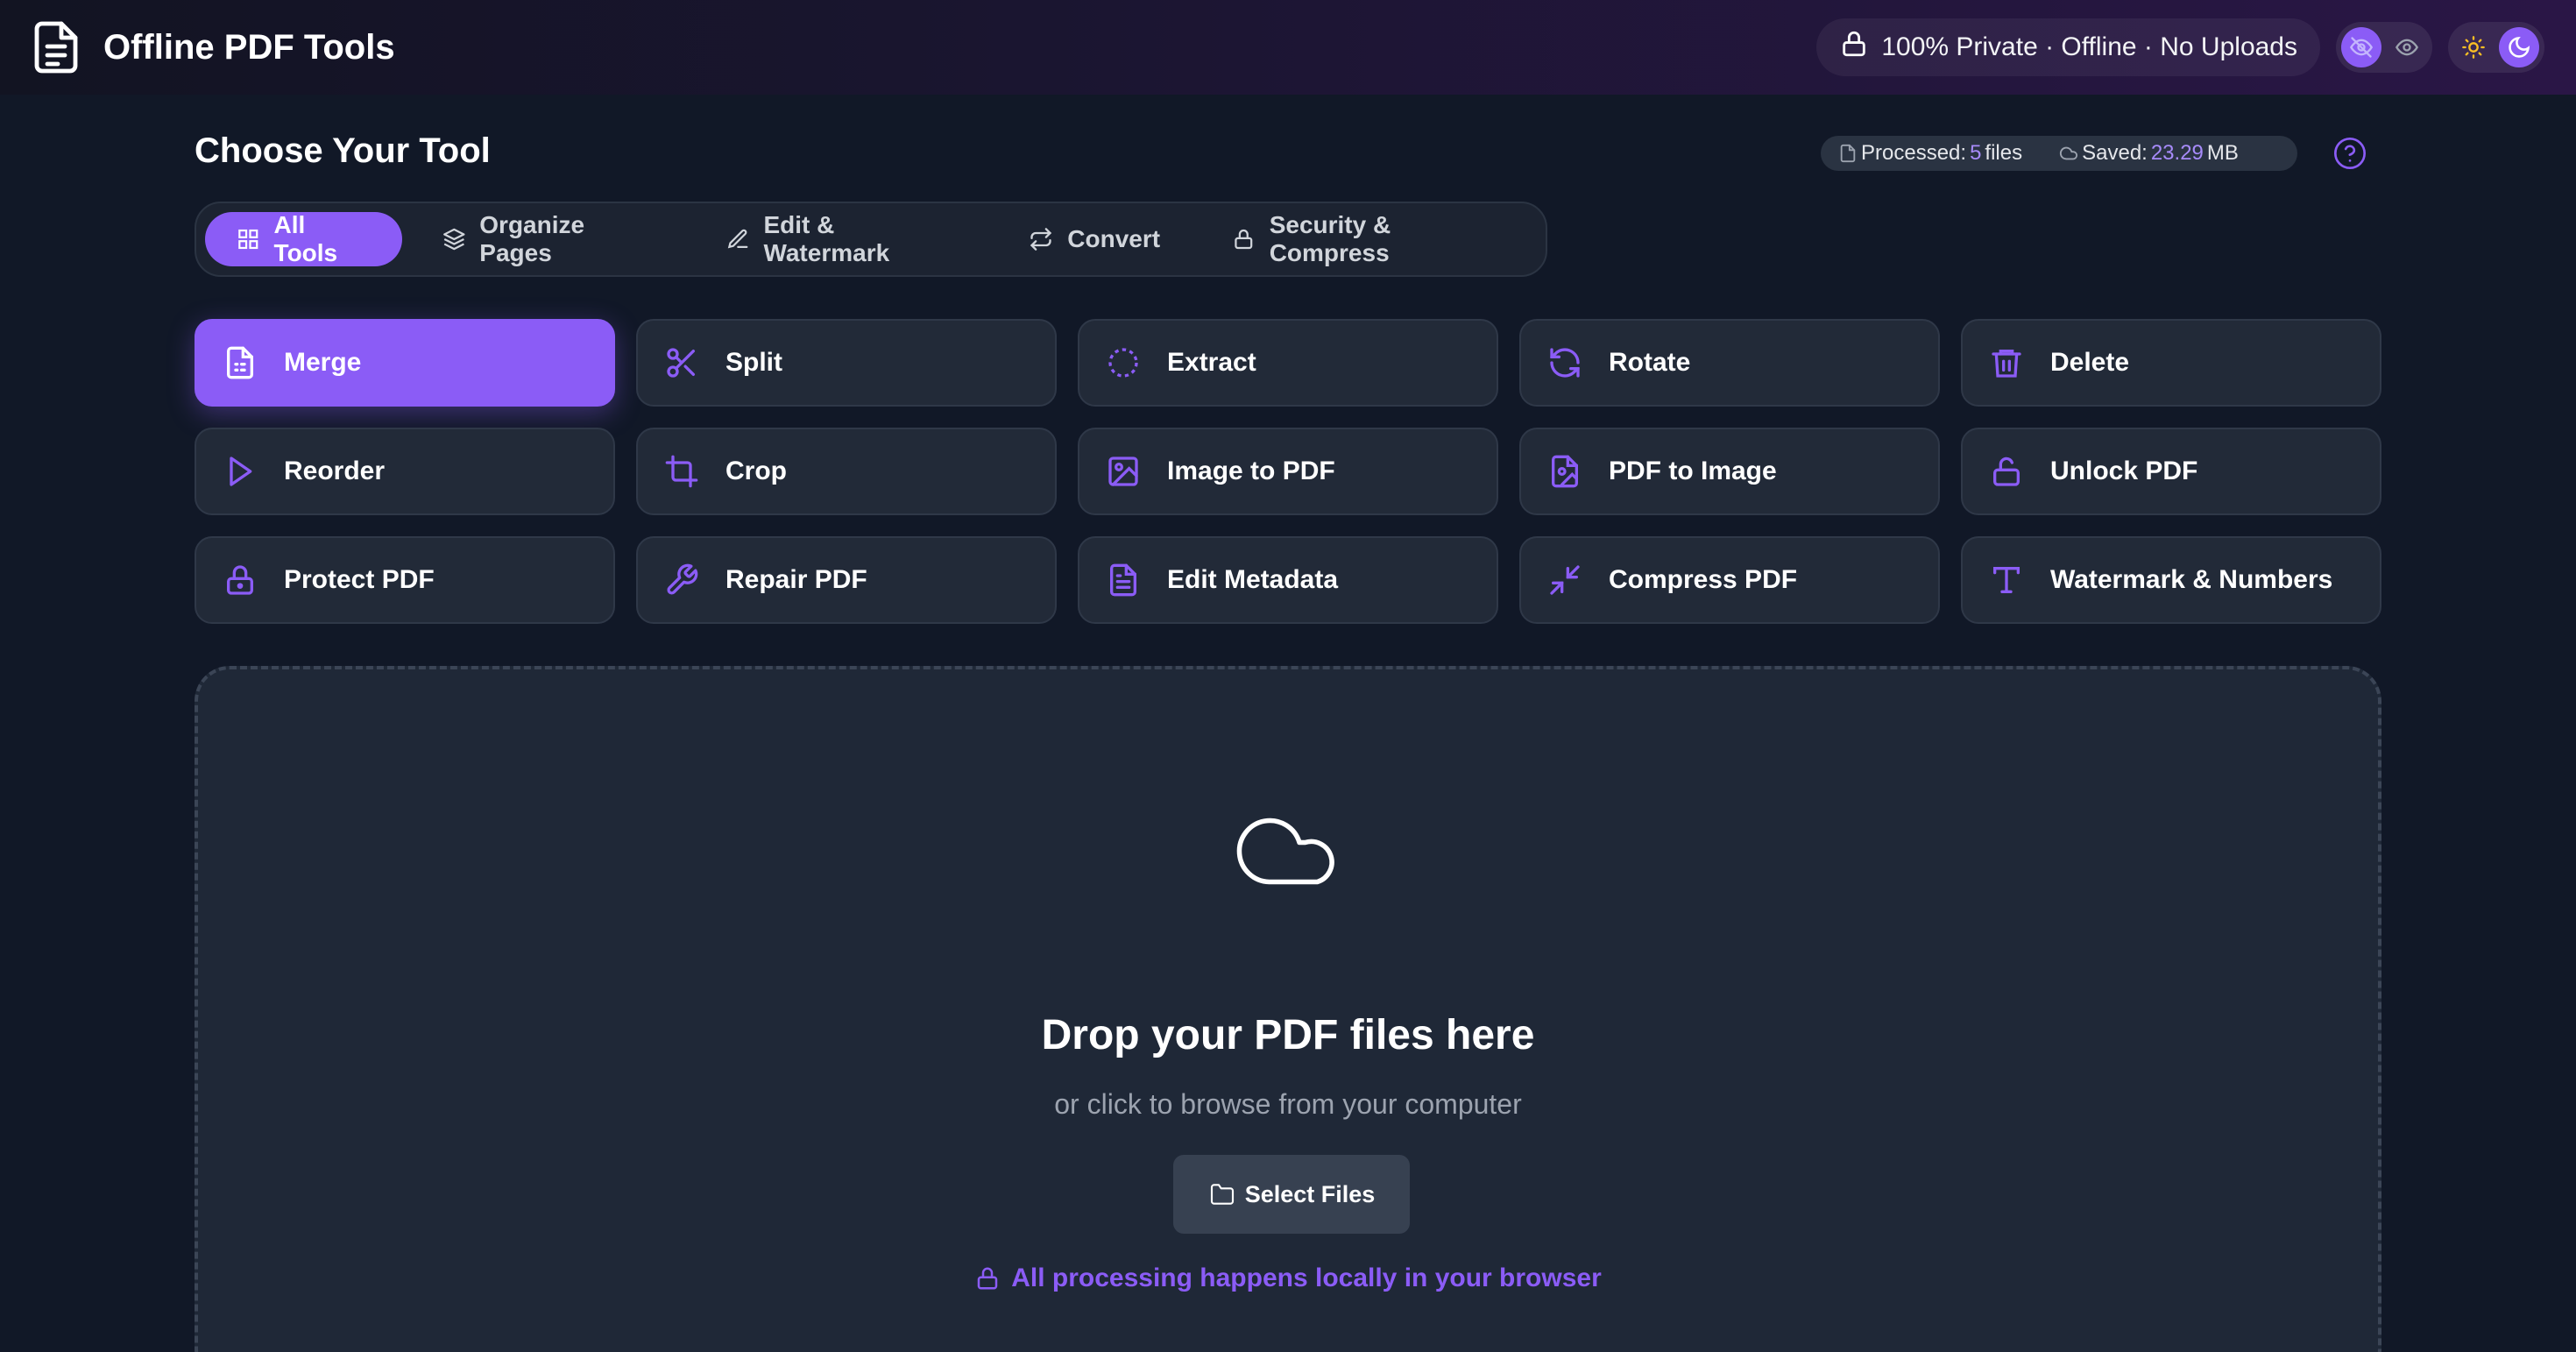 The width and height of the screenshot is (2576, 1352). I want to click on wrench-icon, so click(682, 579).